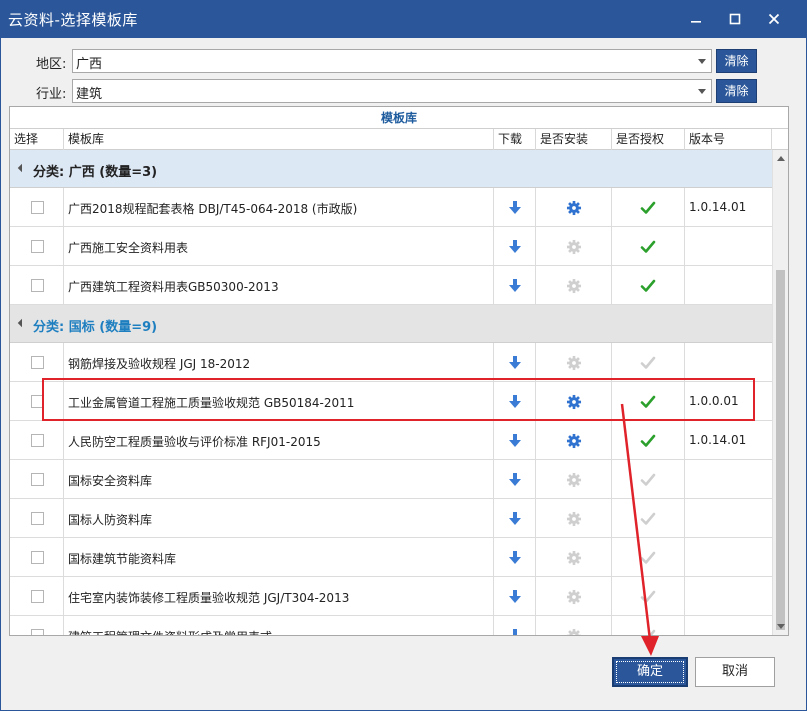 The width and height of the screenshot is (807, 711). I want to click on maximize-icon, so click(735, 19).